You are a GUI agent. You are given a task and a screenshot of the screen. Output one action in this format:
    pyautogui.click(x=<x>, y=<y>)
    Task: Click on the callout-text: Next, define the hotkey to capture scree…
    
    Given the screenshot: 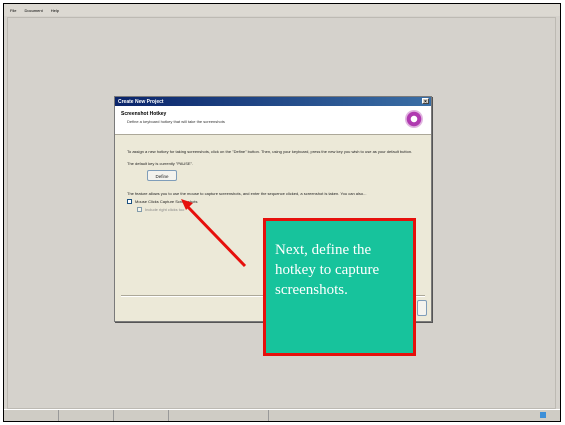 What is the action you would take?
    pyautogui.click(x=327, y=270)
    